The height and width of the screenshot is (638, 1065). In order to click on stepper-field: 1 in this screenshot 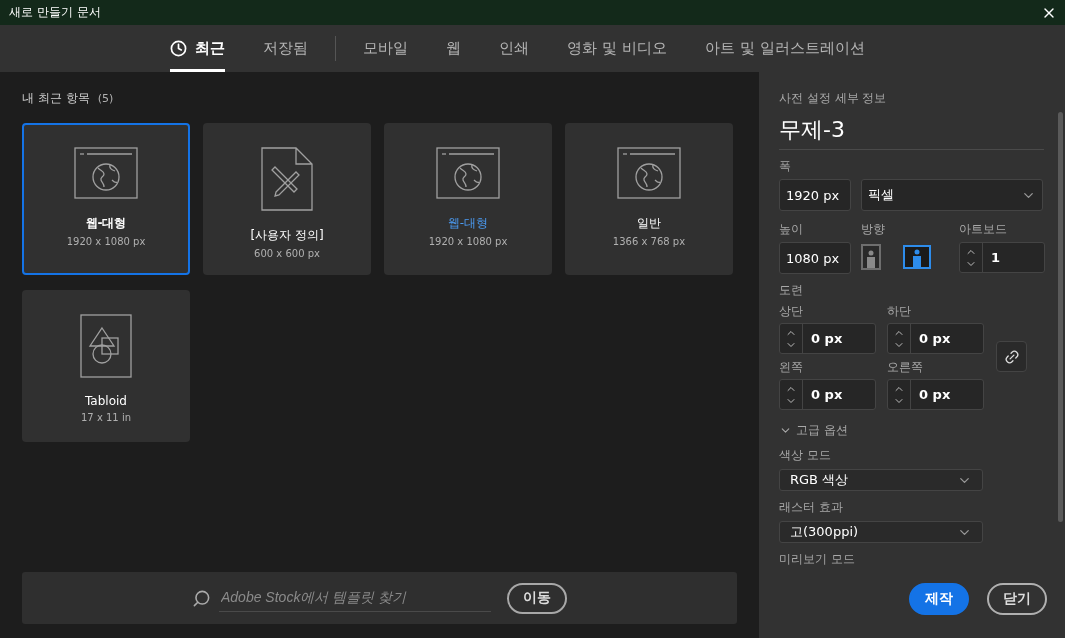, I will do `click(1002, 257)`.